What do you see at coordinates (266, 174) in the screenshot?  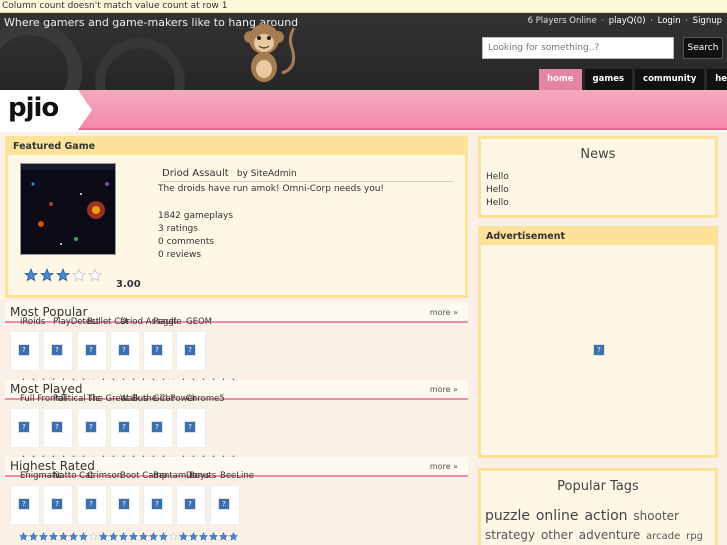 I see `featured-game-author: by SiteAdmin` at bounding box center [266, 174].